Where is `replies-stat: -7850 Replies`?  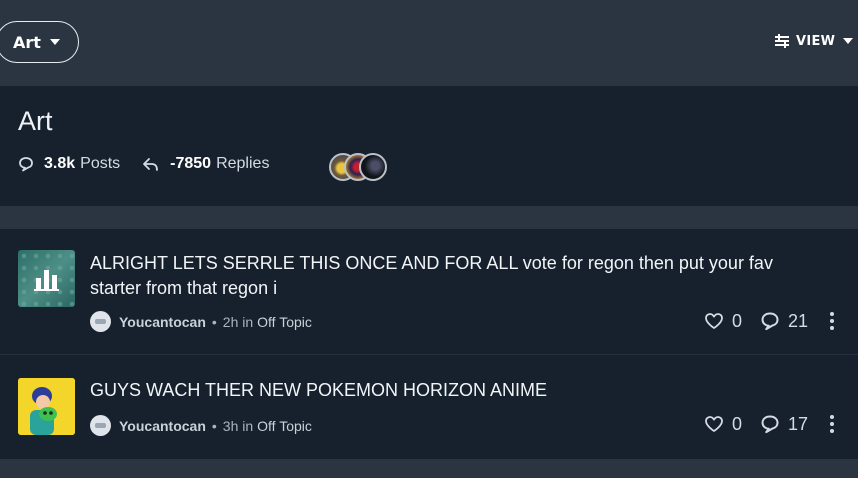
replies-stat: -7850 Replies is located at coordinates (205, 164).